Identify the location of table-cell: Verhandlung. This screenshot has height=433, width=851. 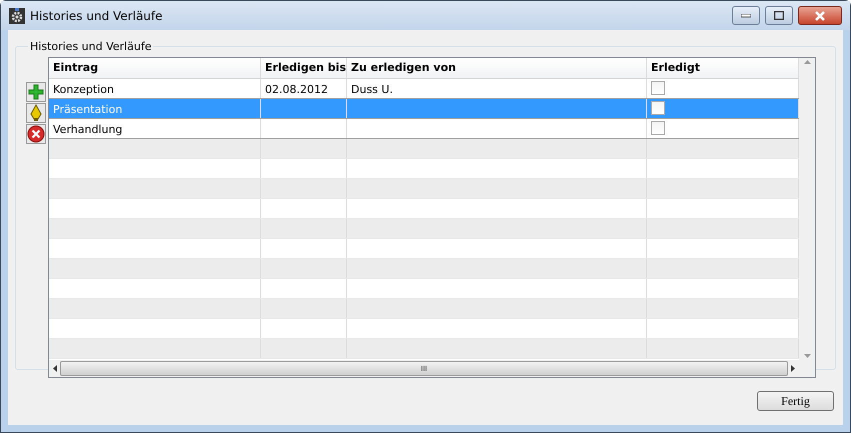
(155, 128).